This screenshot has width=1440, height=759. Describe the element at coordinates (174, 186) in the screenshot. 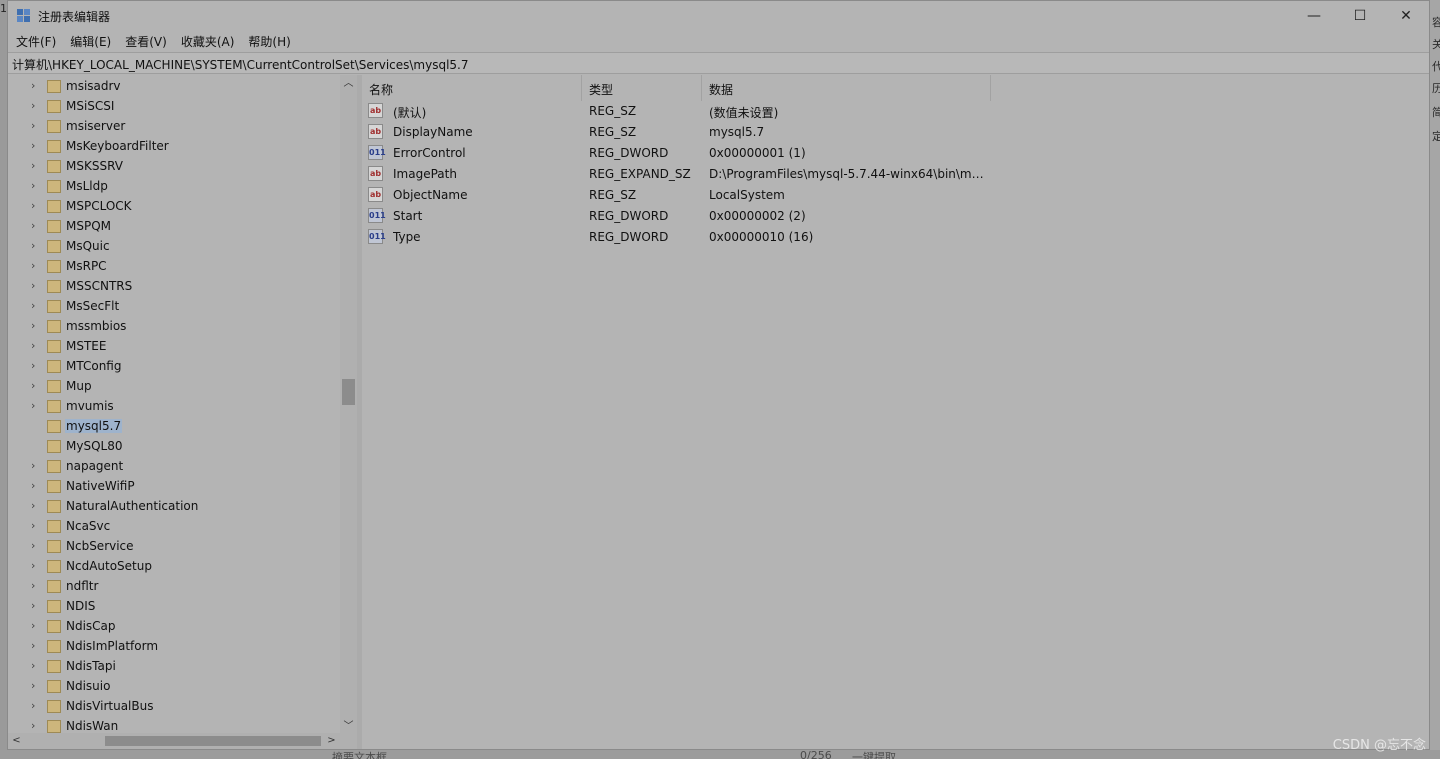

I see `tree-item: › MsLldp` at that location.